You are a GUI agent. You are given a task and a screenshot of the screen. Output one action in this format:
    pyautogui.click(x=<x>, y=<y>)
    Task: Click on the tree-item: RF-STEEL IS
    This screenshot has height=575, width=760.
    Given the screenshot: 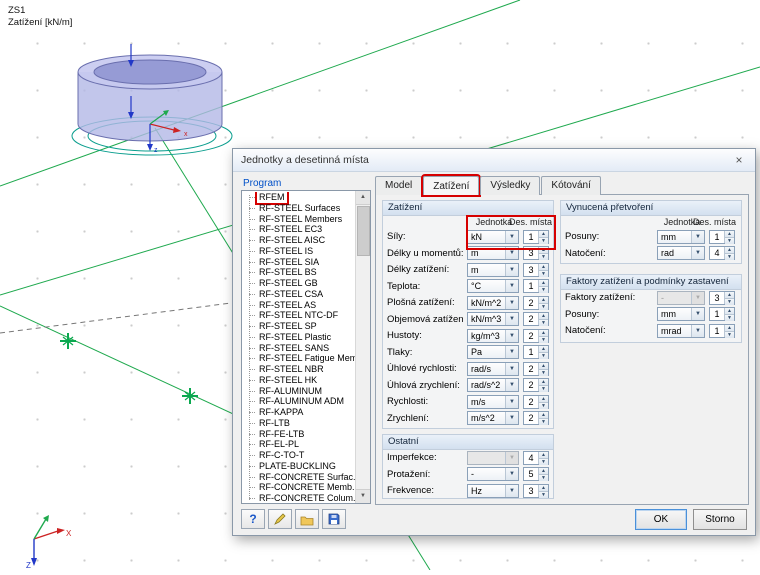 What is the action you would take?
    pyautogui.click(x=299, y=251)
    